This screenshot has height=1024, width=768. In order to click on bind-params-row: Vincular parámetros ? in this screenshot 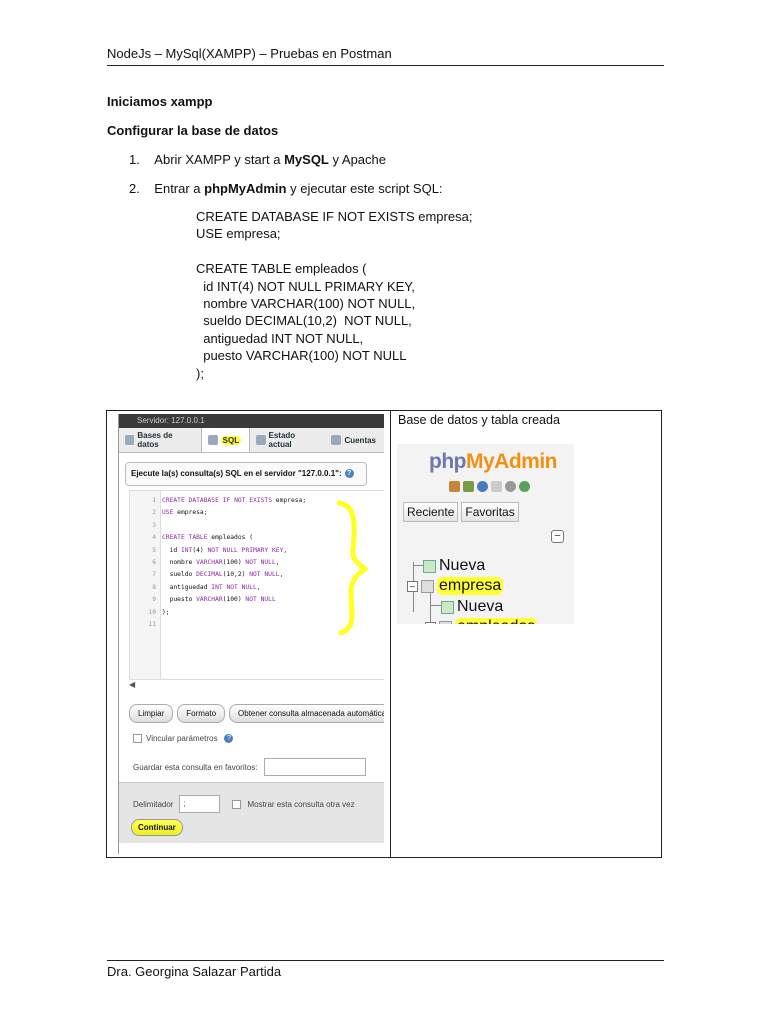, I will do `click(183, 738)`.